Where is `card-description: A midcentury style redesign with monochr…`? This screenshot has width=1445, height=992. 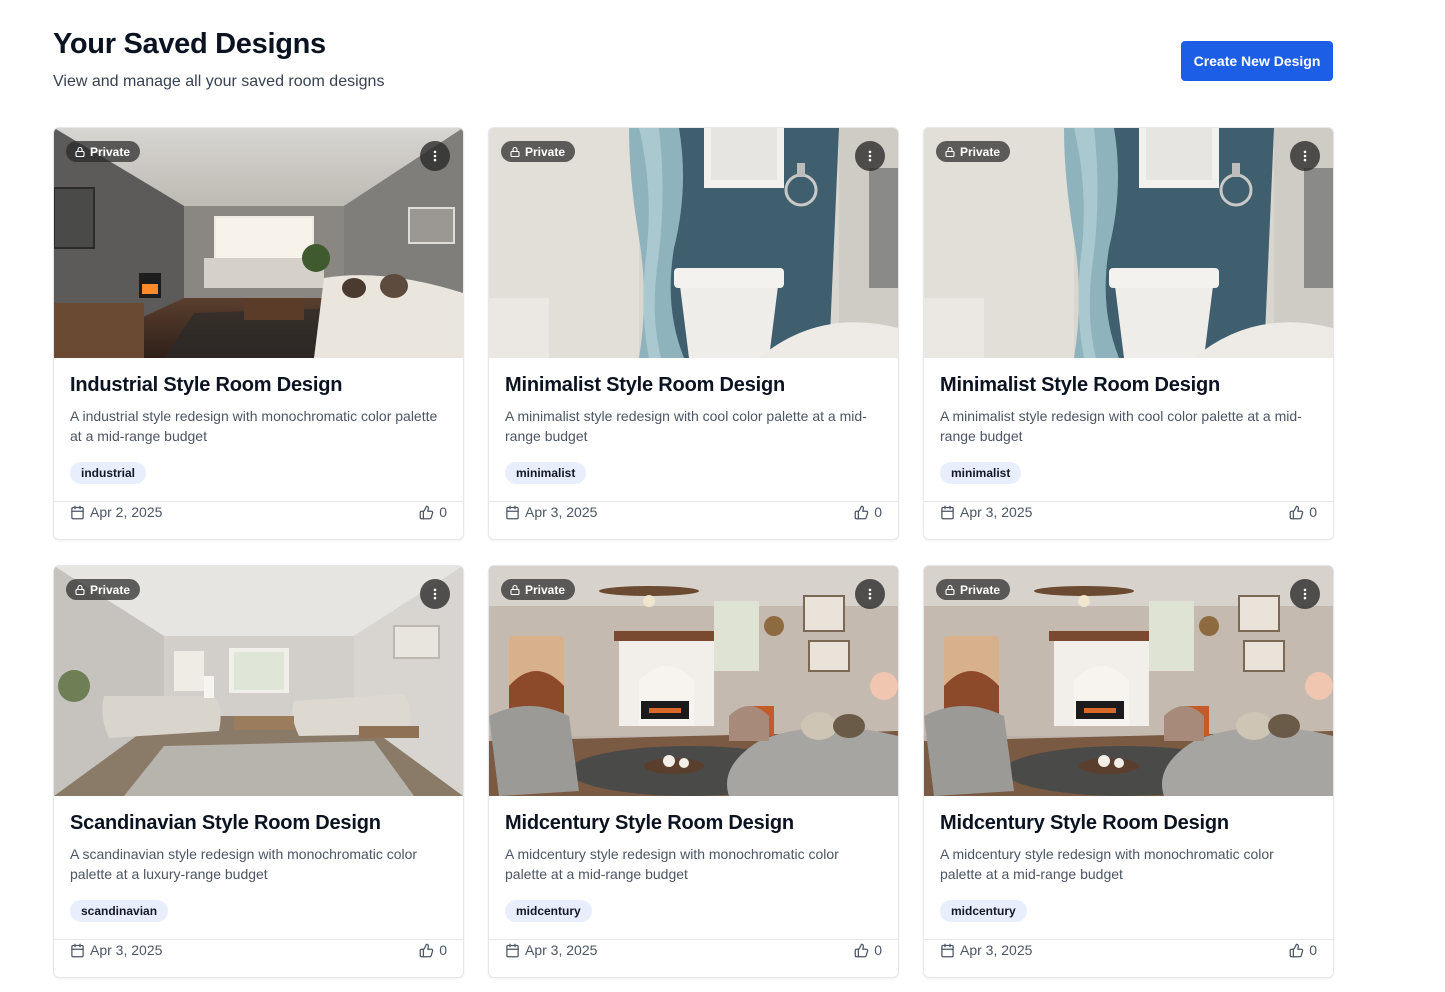 card-description: A midcentury style redesign with monochr… is located at coordinates (672, 864).